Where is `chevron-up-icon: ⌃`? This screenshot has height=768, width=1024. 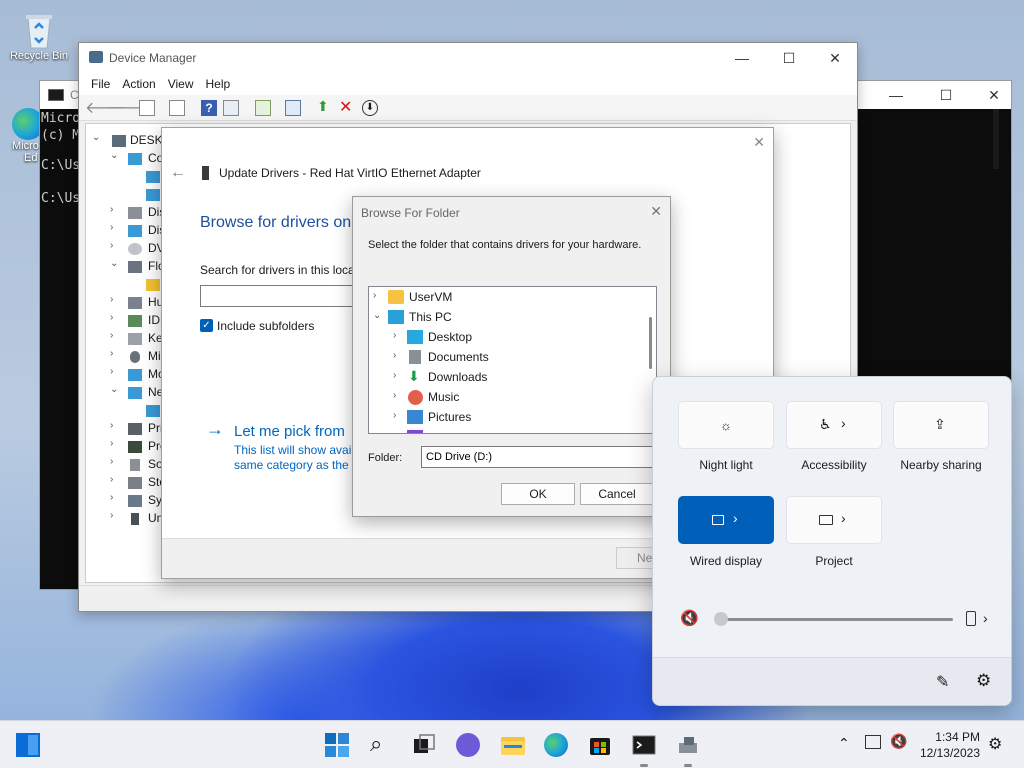 chevron-up-icon: ⌃ is located at coordinates (844, 743).